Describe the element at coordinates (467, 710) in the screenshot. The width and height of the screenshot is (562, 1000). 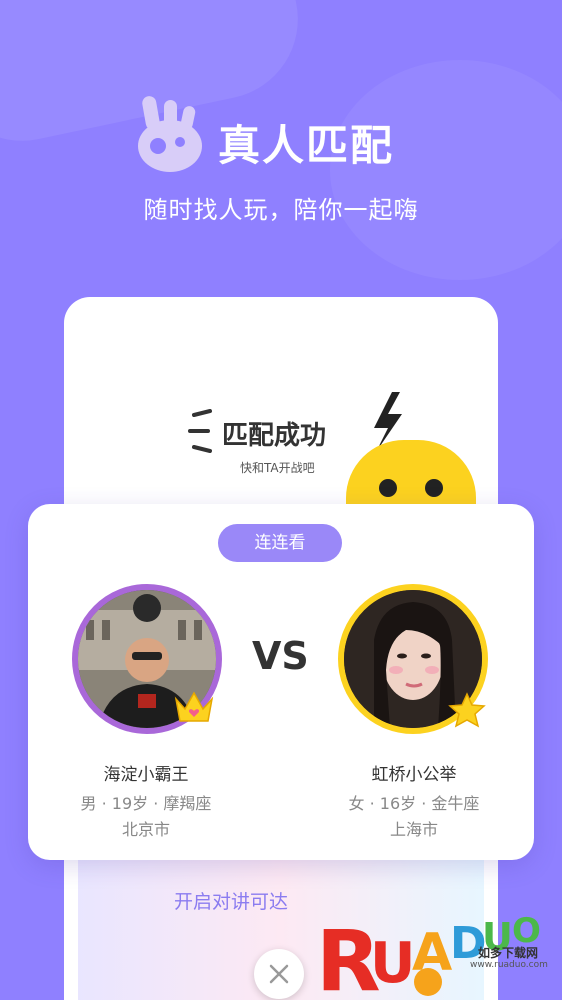
I see `star-icon` at that location.